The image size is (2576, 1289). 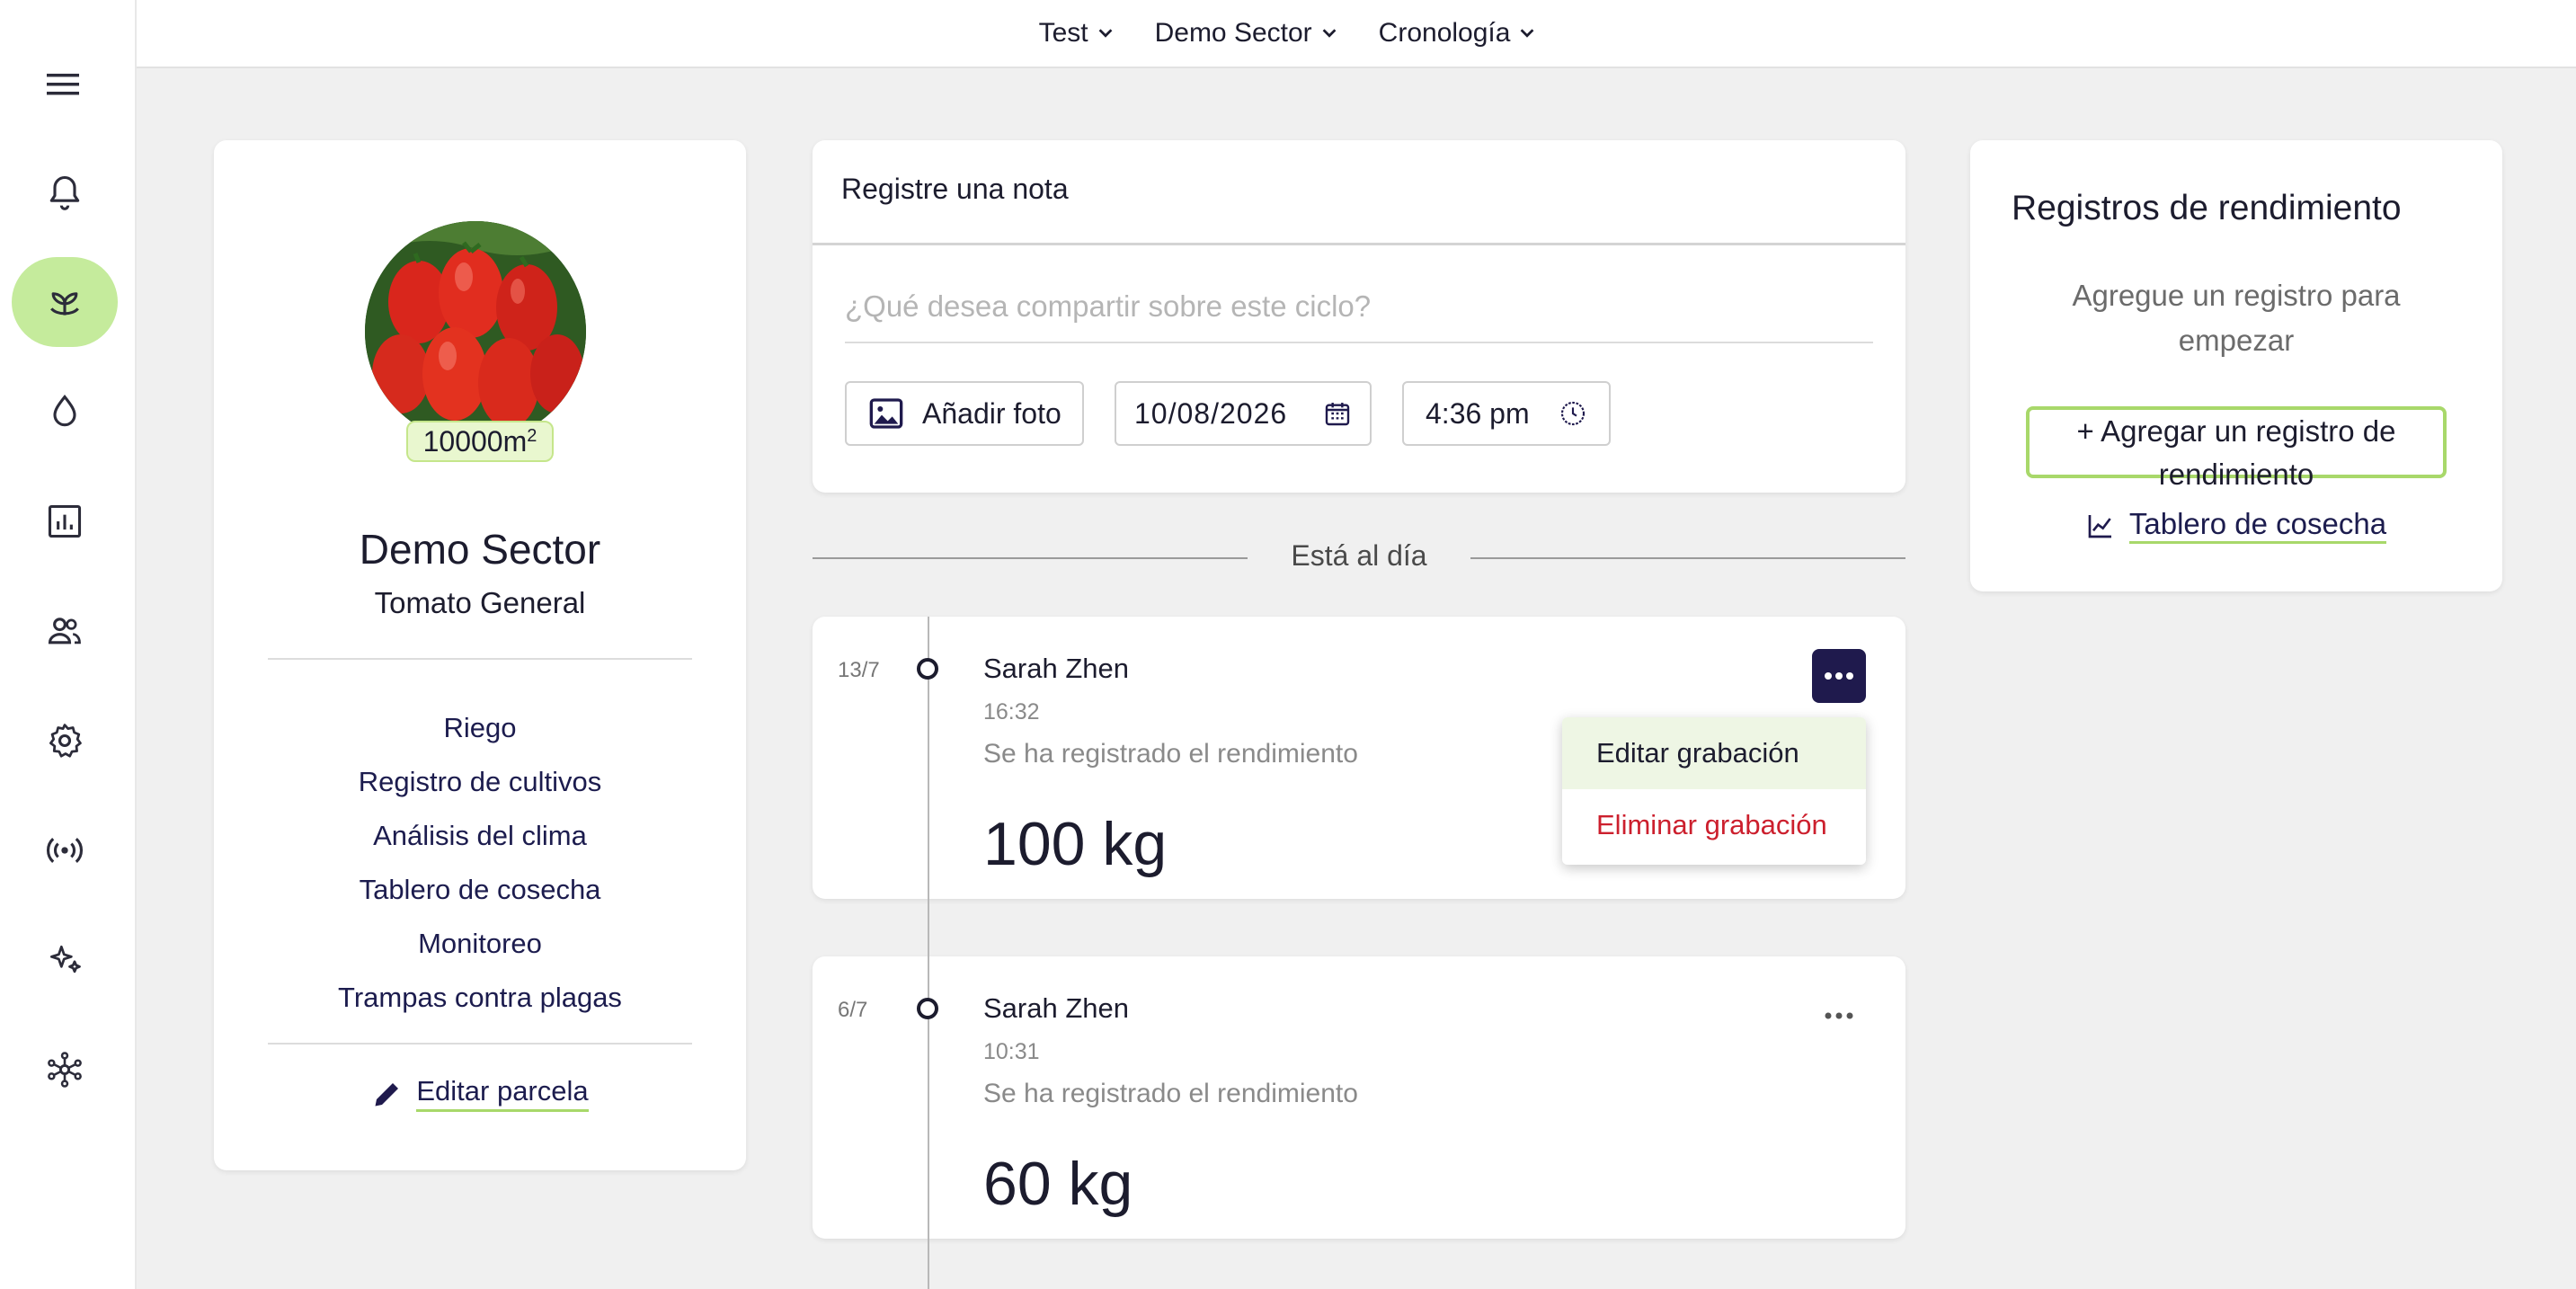 I want to click on plot-link-pest-traps: Trampas contra plagas, so click(x=480, y=998).